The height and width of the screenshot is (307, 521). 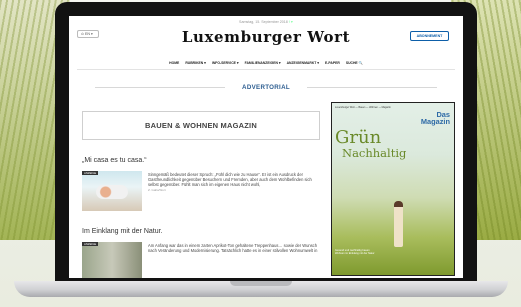 What do you see at coordinates (374, 153) in the screenshot?
I see `ad-headline-nachhaltig: Nachhaltig` at bounding box center [374, 153].